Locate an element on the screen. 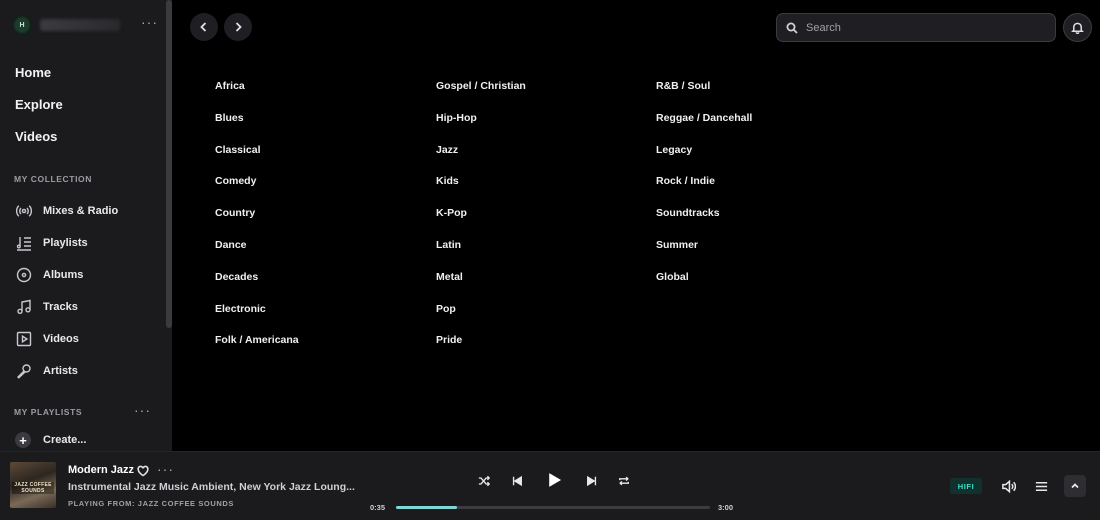 The width and height of the screenshot is (1100, 520). profile: H ··· is located at coordinates (87, 25).